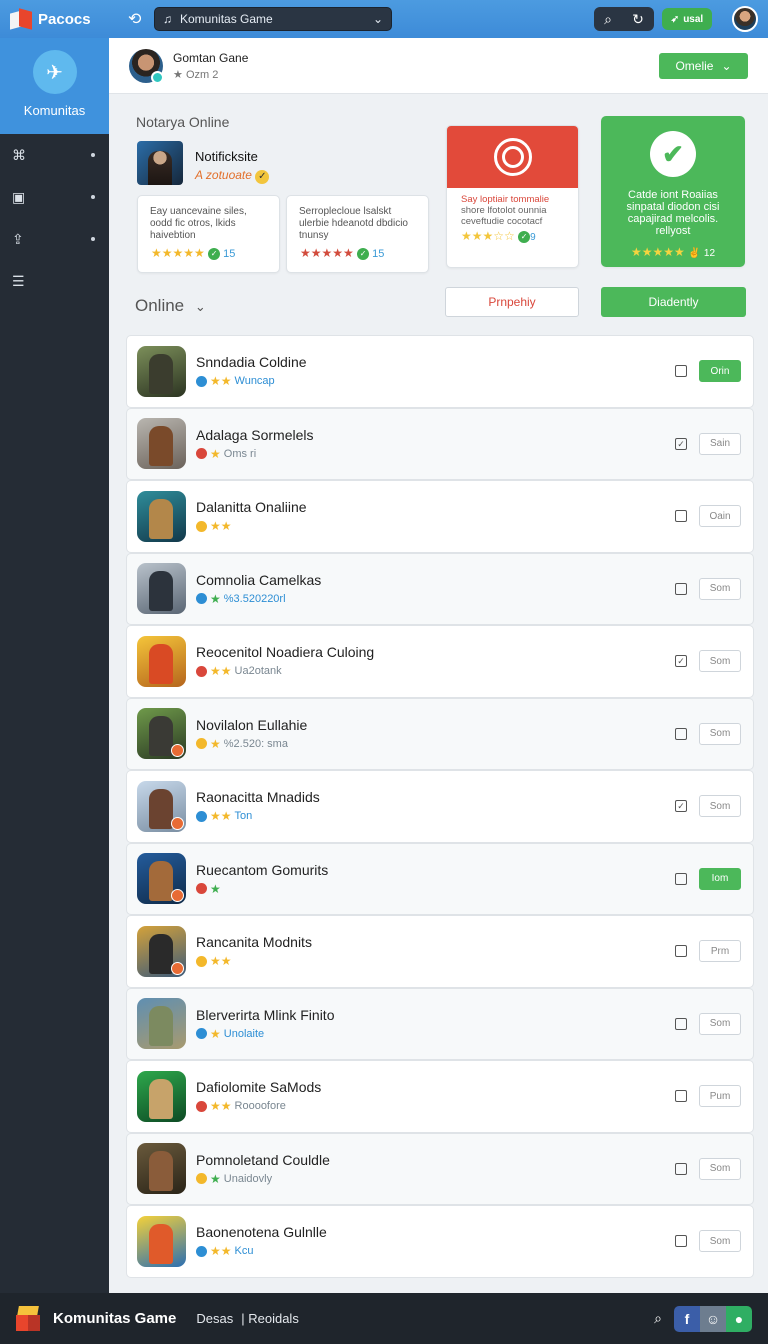  I want to click on sidebar-item-share: ⇪, so click(54, 239).